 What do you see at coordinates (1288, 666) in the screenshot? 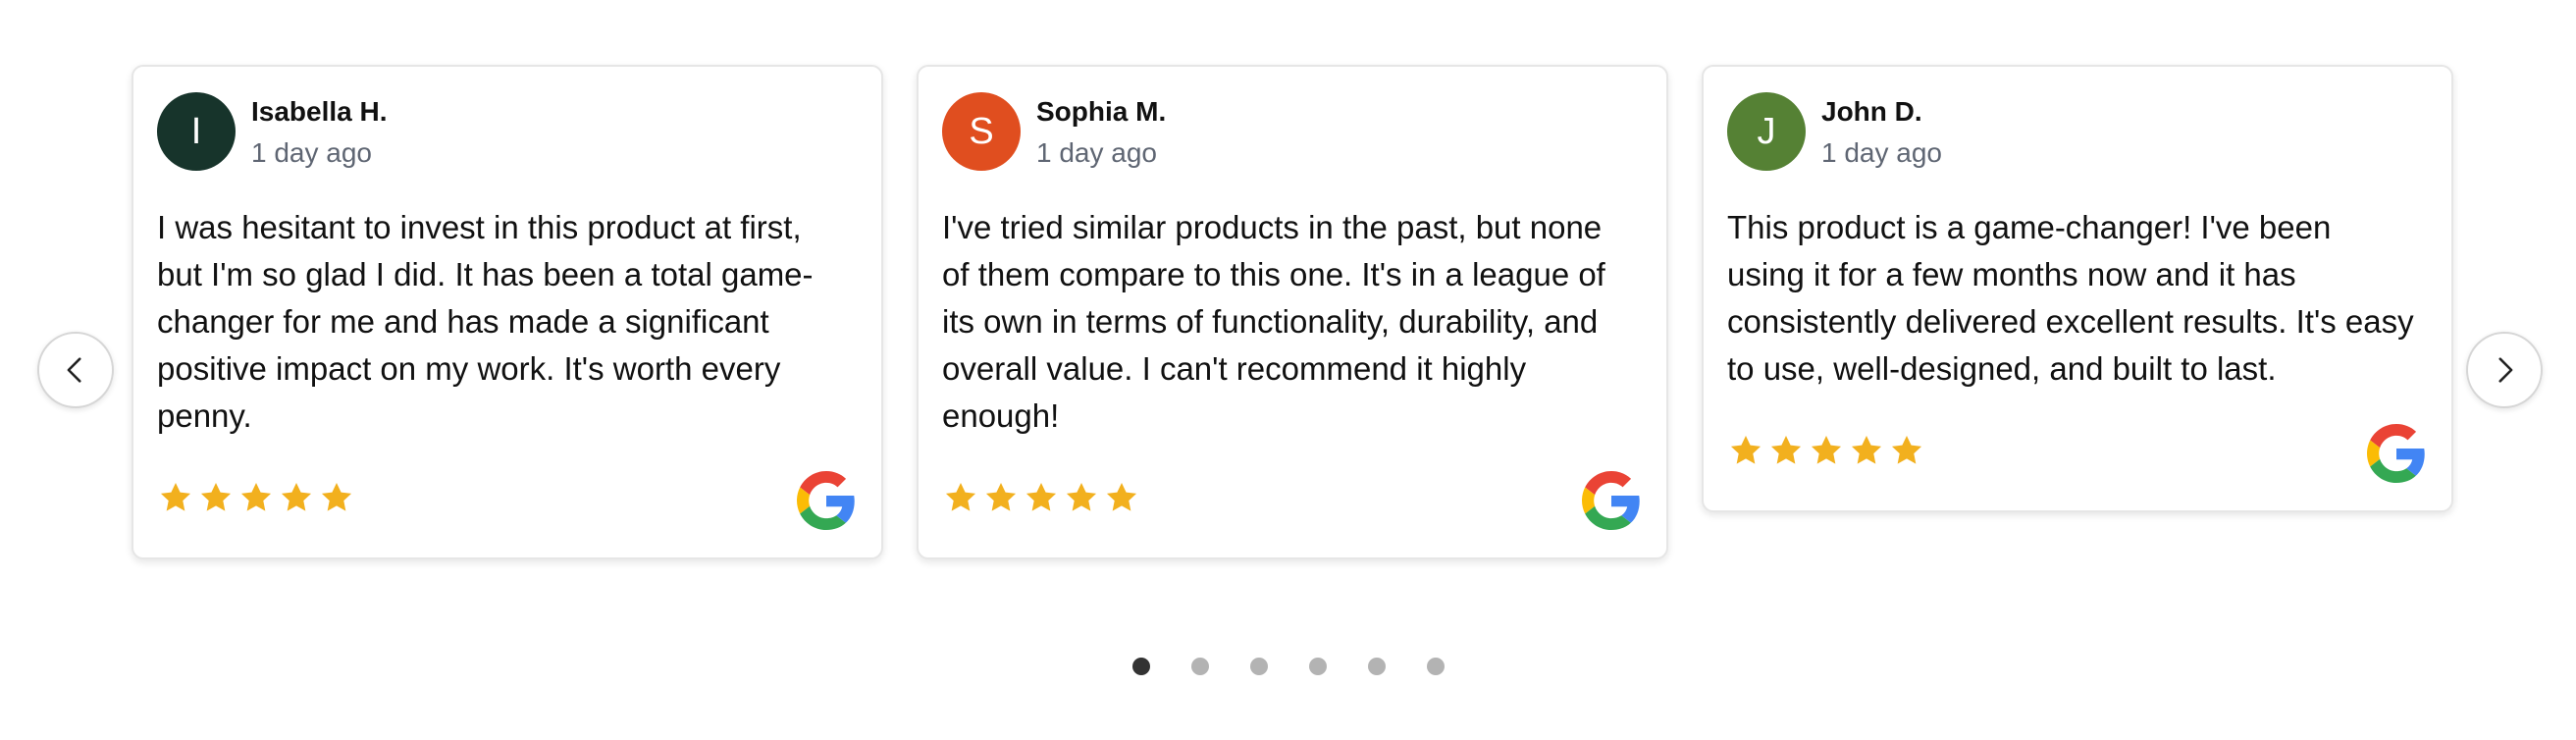
I see `pagination-dots` at bounding box center [1288, 666].